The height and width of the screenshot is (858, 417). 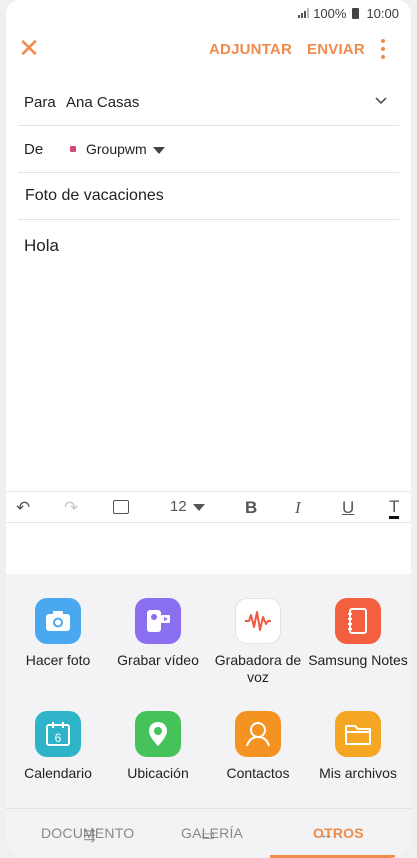 What do you see at coordinates (41, 246) in the screenshot?
I see `message-body: Hola` at bounding box center [41, 246].